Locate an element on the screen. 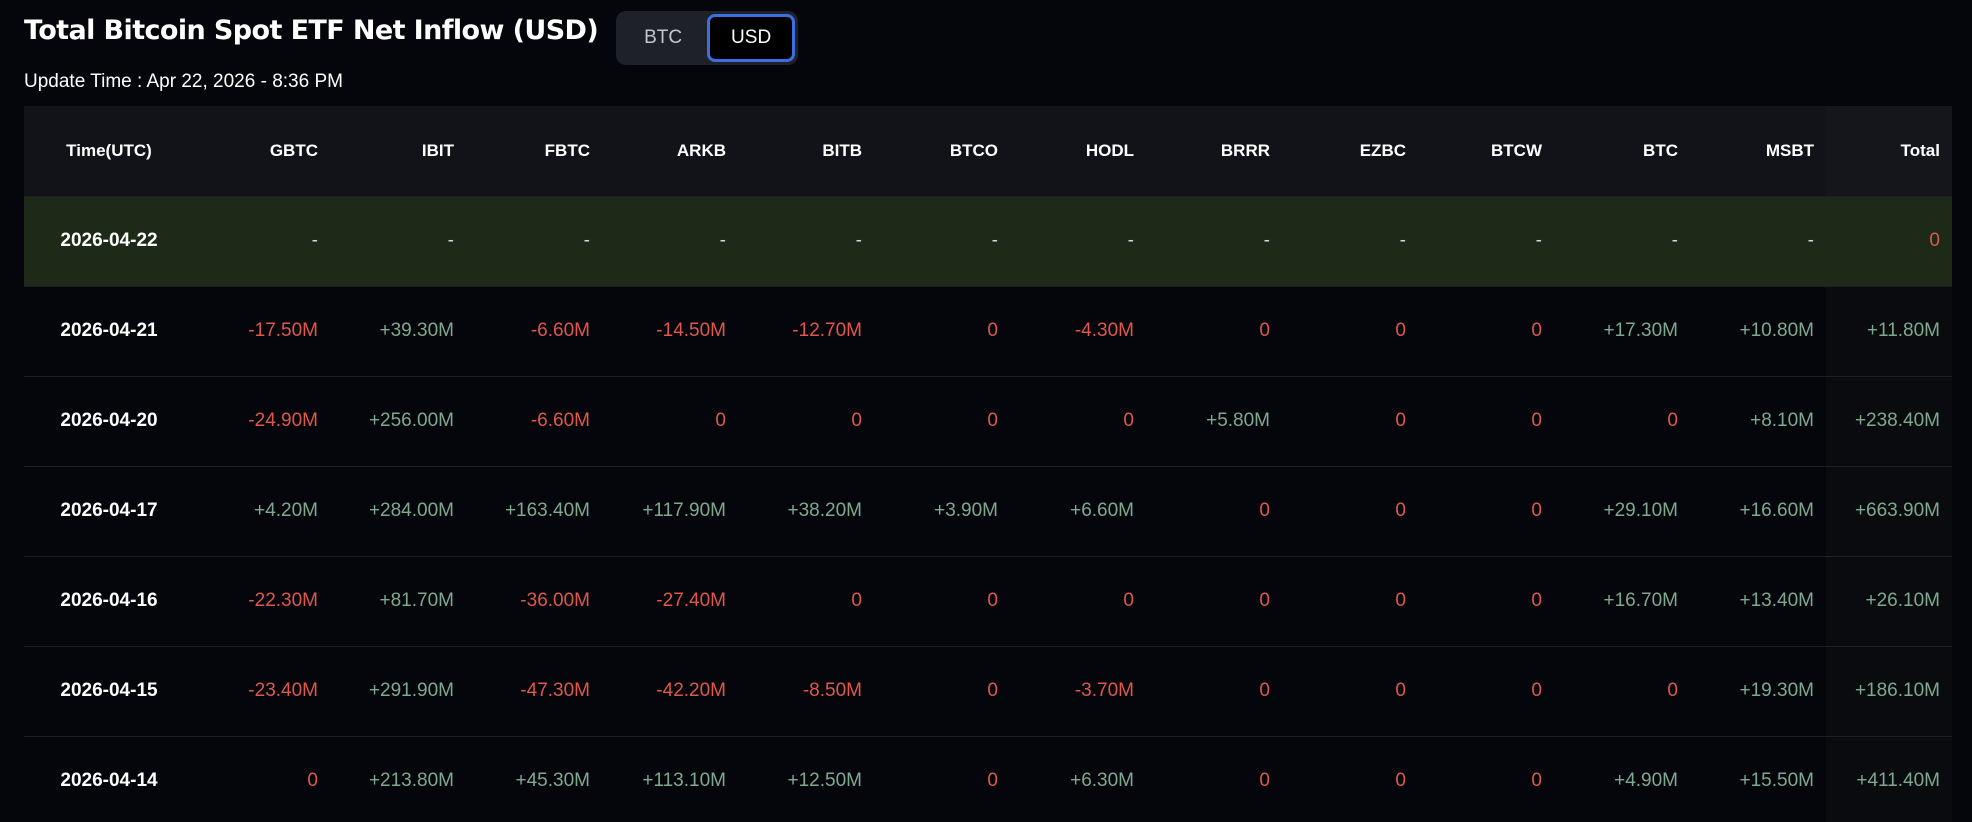 This screenshot has height=822, width=1972. flow-cell: +284.00M is located at coordinates (411, 510).